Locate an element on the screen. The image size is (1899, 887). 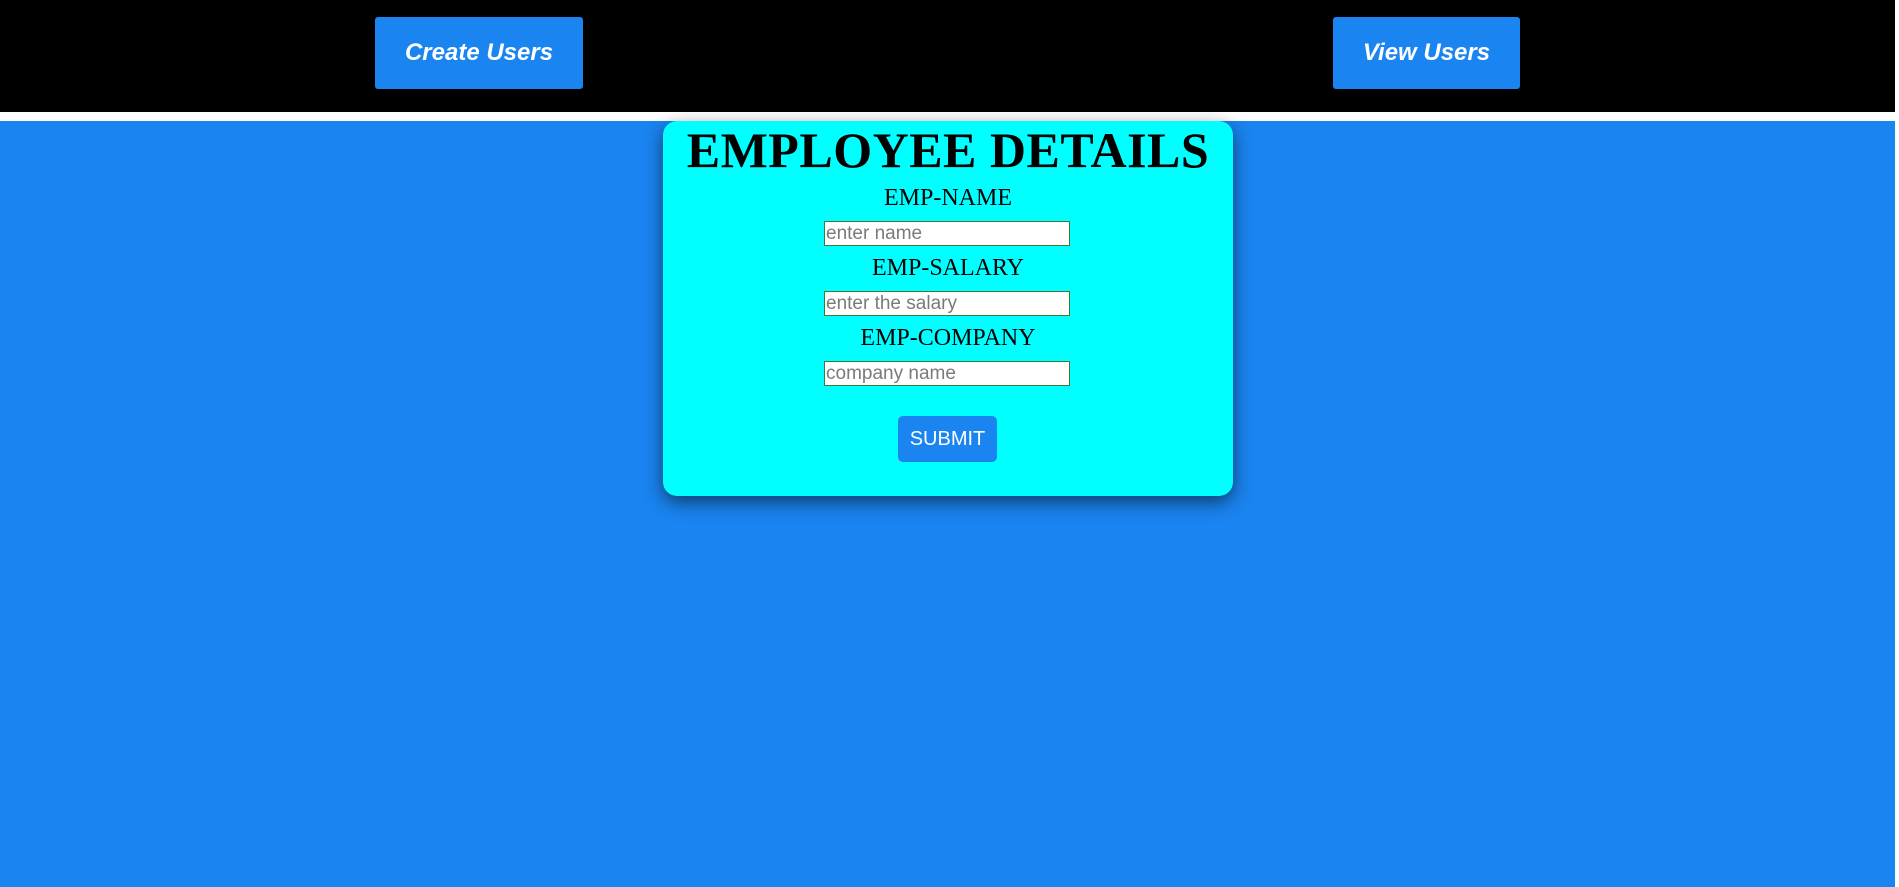
emp-salary-input is located at coordinates (947, 303).